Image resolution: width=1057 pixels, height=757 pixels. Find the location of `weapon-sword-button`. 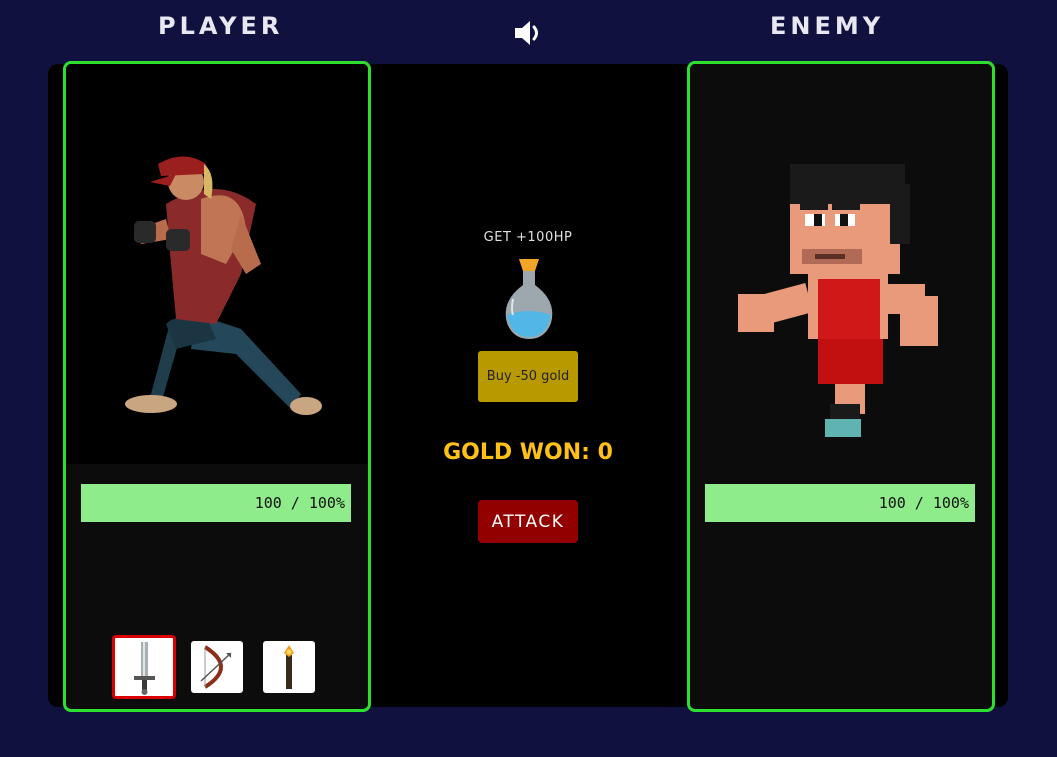

weapon-sword-button is located at coordinates (144, 667).